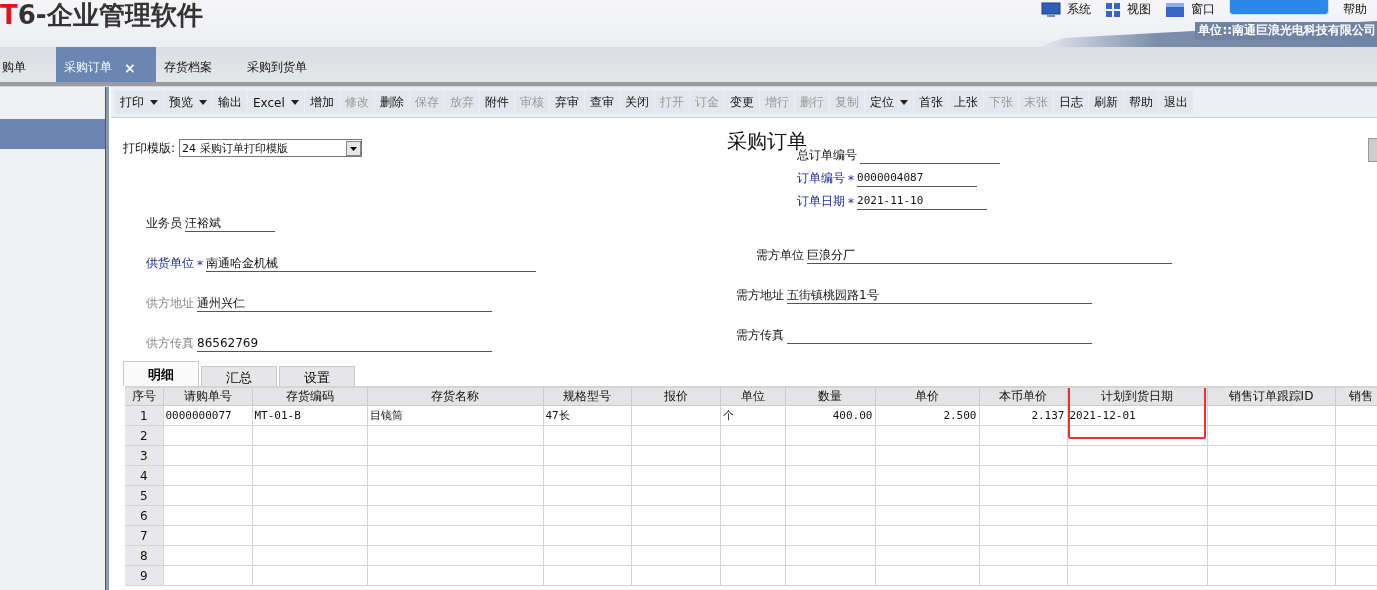 This screenshot has height=590, width=1377. Describe the element at coordinates (144, 455) in the screenshot. I see `row-number: 3` at that location.